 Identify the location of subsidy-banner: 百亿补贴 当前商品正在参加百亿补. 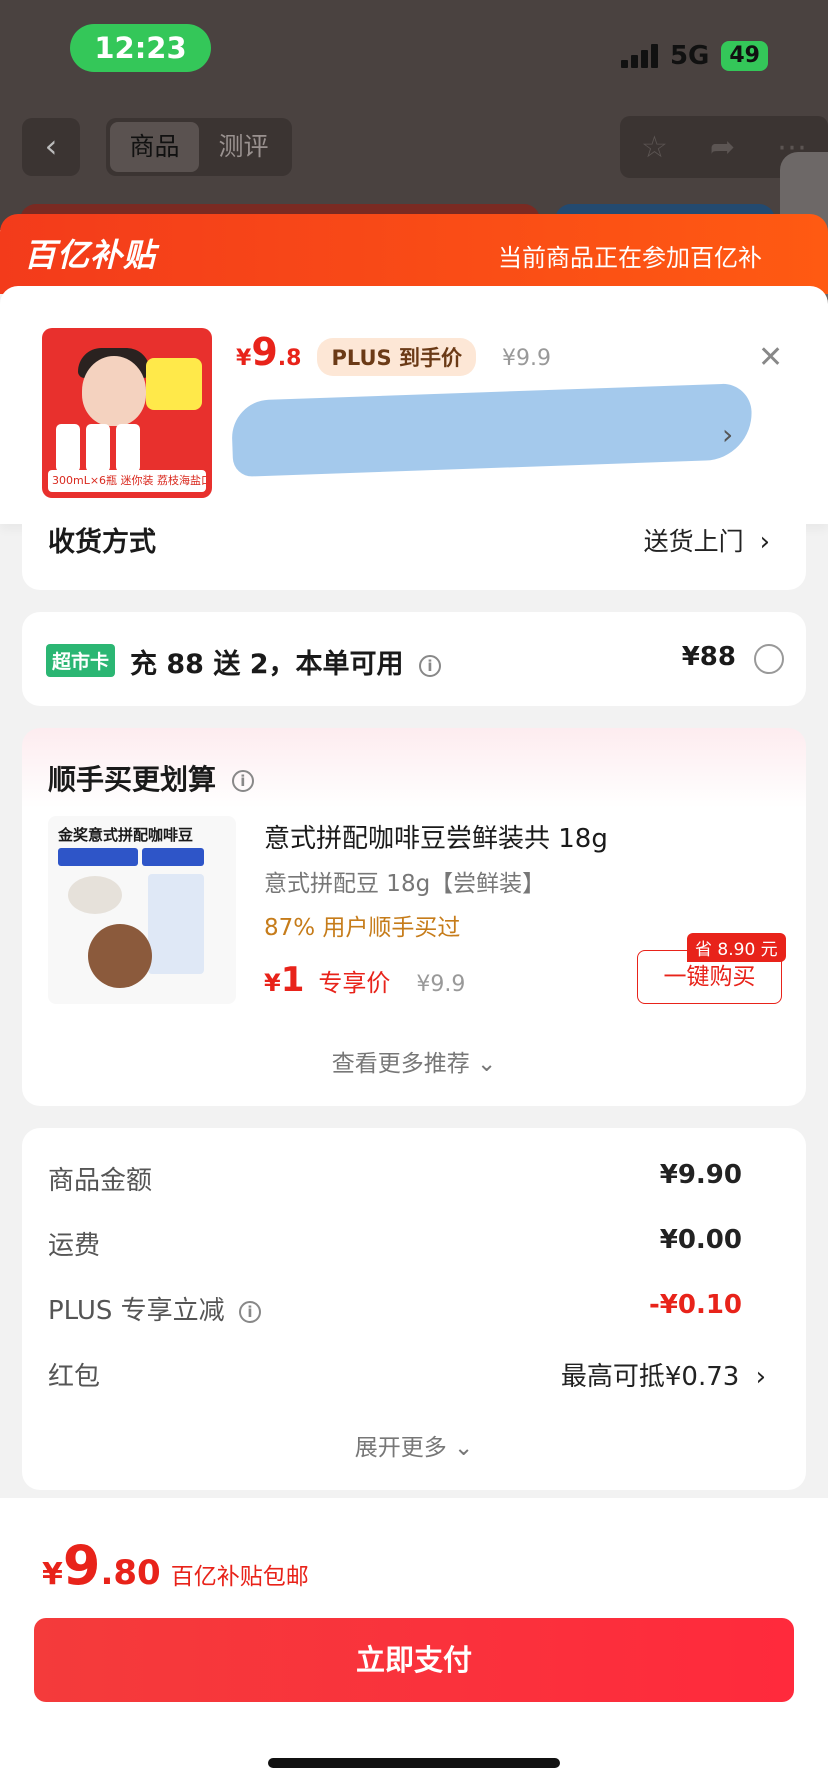
(414, 254).